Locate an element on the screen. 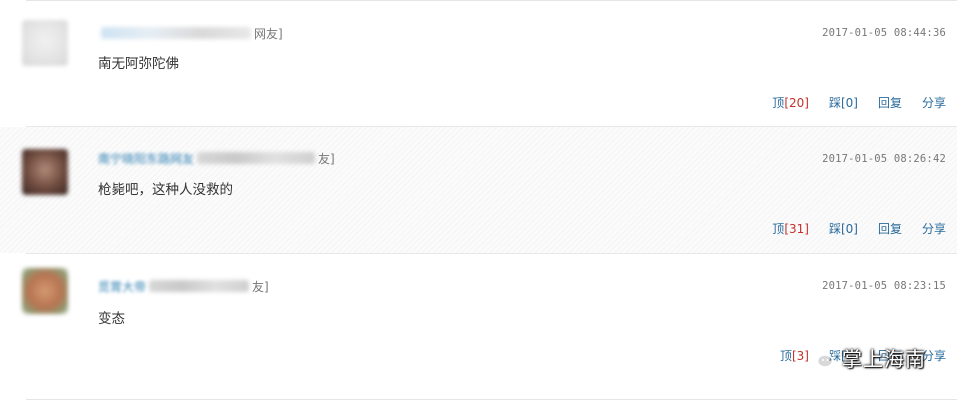  upvote-count: [31] is located at coordinates (796, 229).